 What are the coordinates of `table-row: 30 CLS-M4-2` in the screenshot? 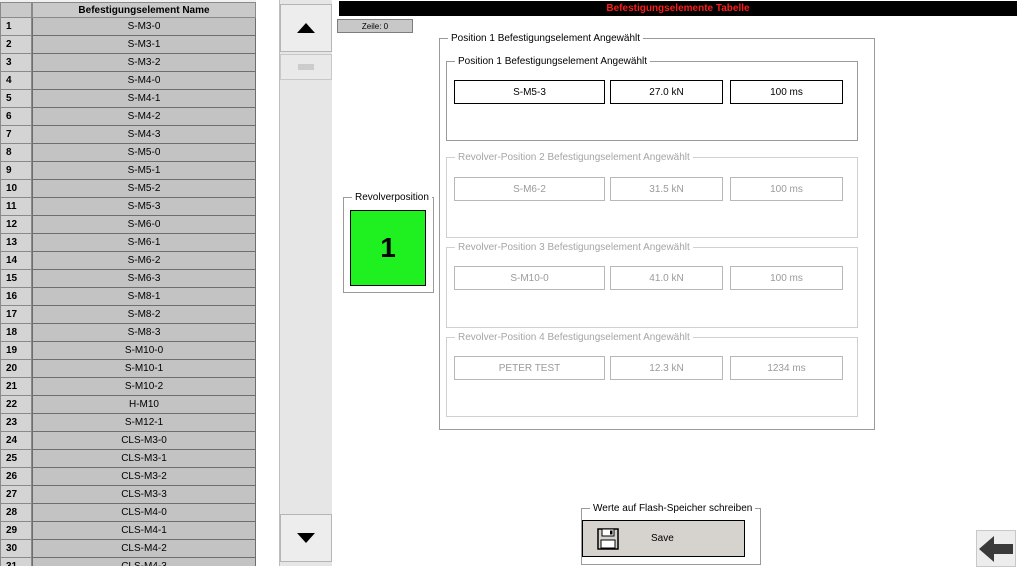 It's located at (128, 549).